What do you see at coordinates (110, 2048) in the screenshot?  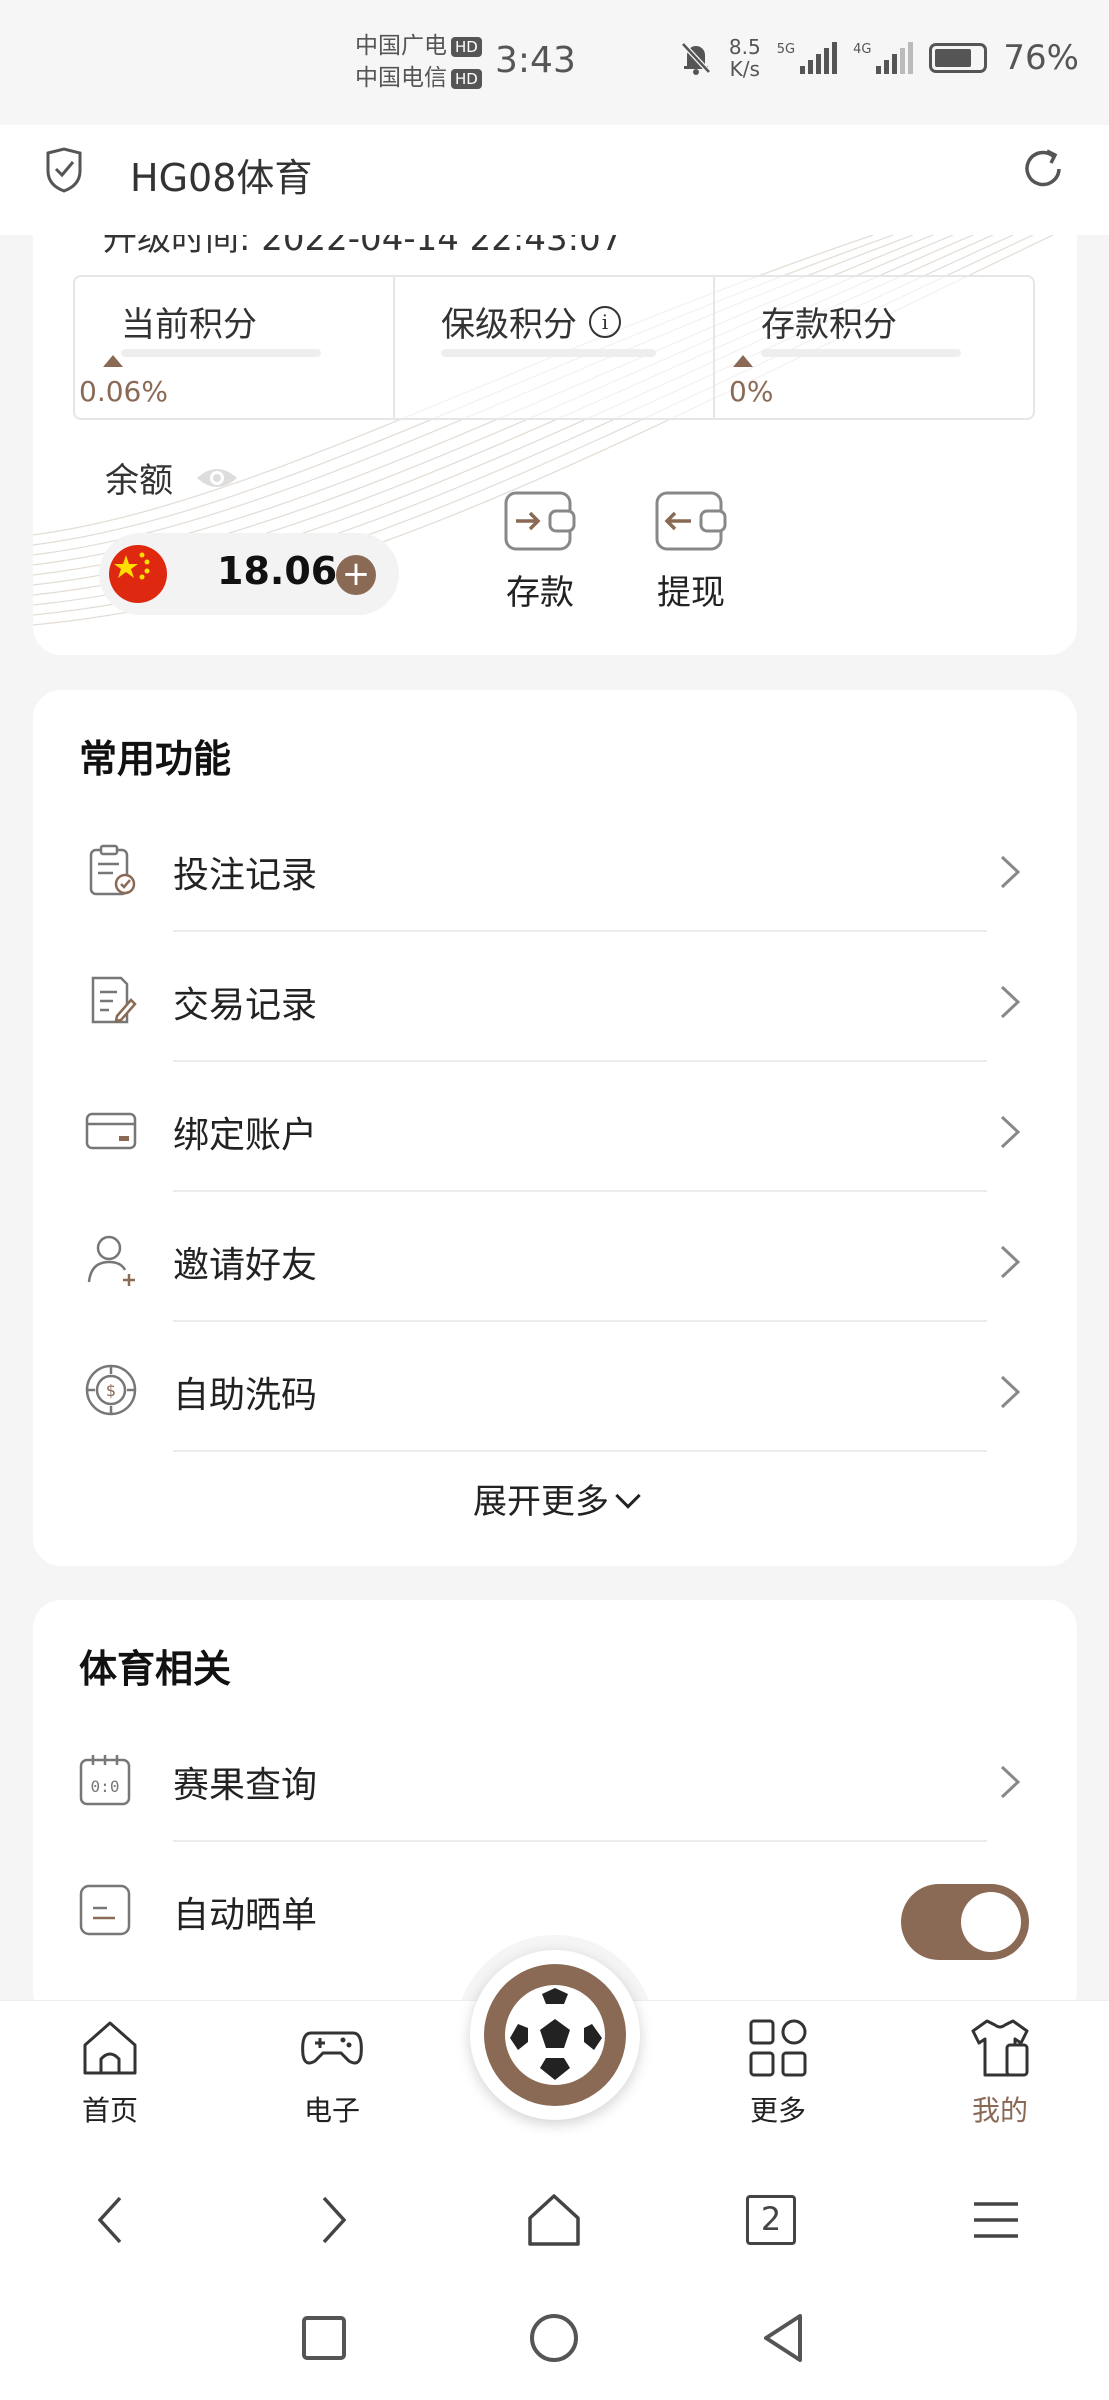 I see `home-icon` at bounding box center [110, 2048].